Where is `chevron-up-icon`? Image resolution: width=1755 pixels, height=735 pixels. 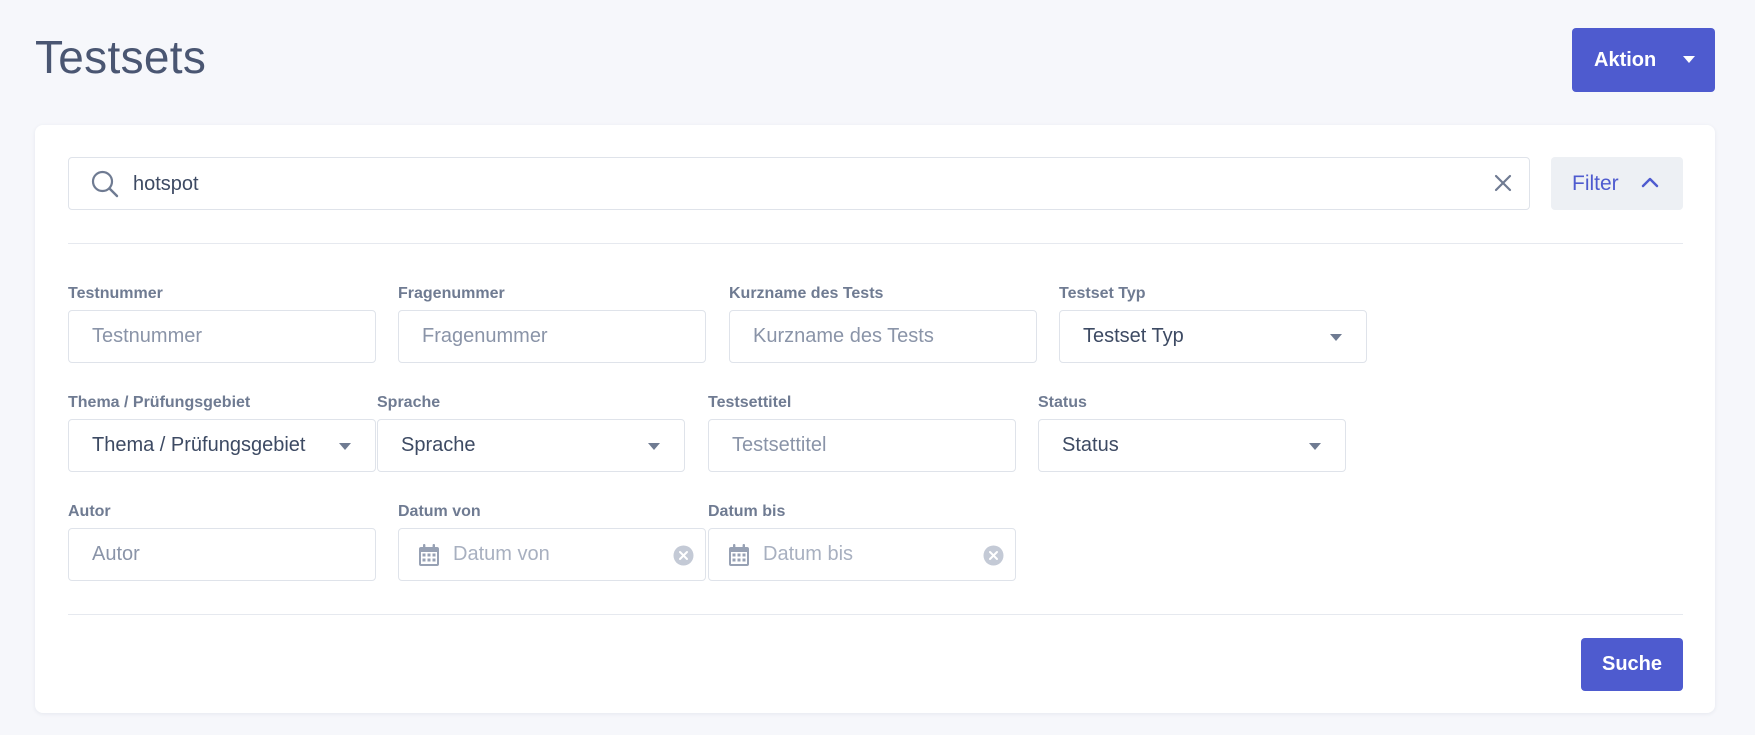
chevron-up-icon is located at coordinates (1650, 182).